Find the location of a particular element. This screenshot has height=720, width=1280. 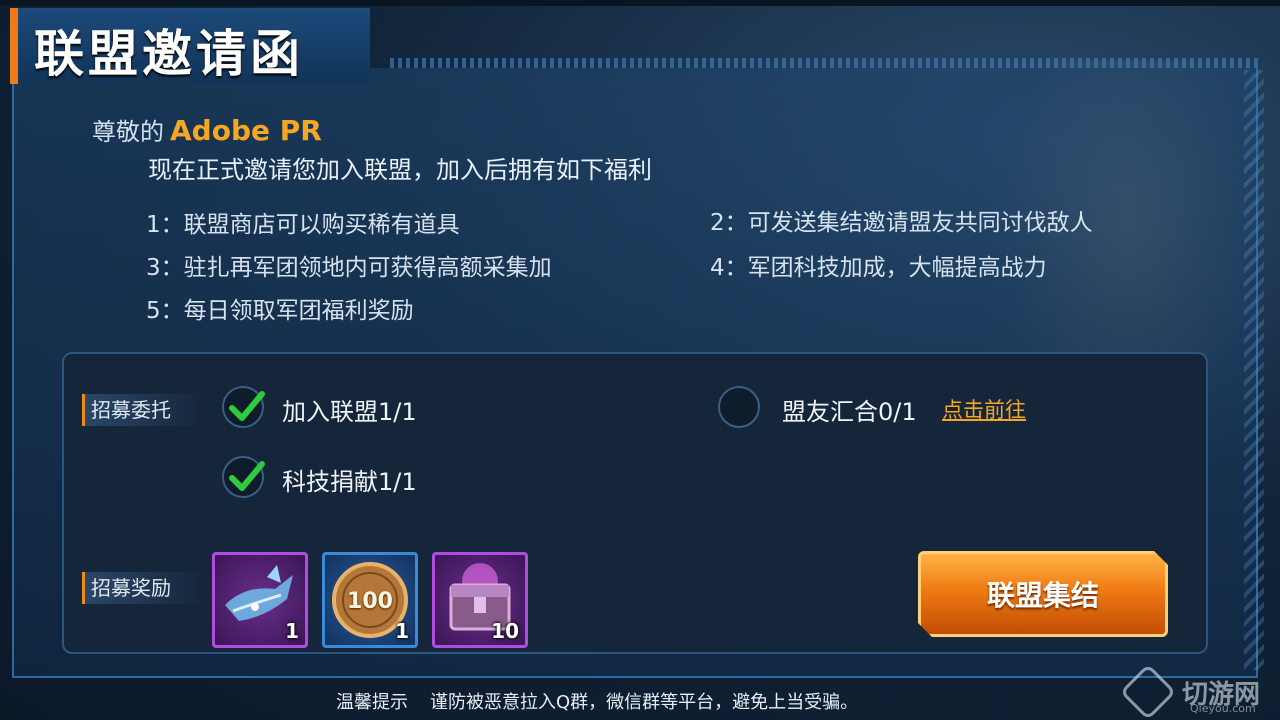

warning-tip: 温馨提示 谨防被恶意拉入Q群，微信群等平台，避免上当受骗。 is located at coordinates (597, 701).